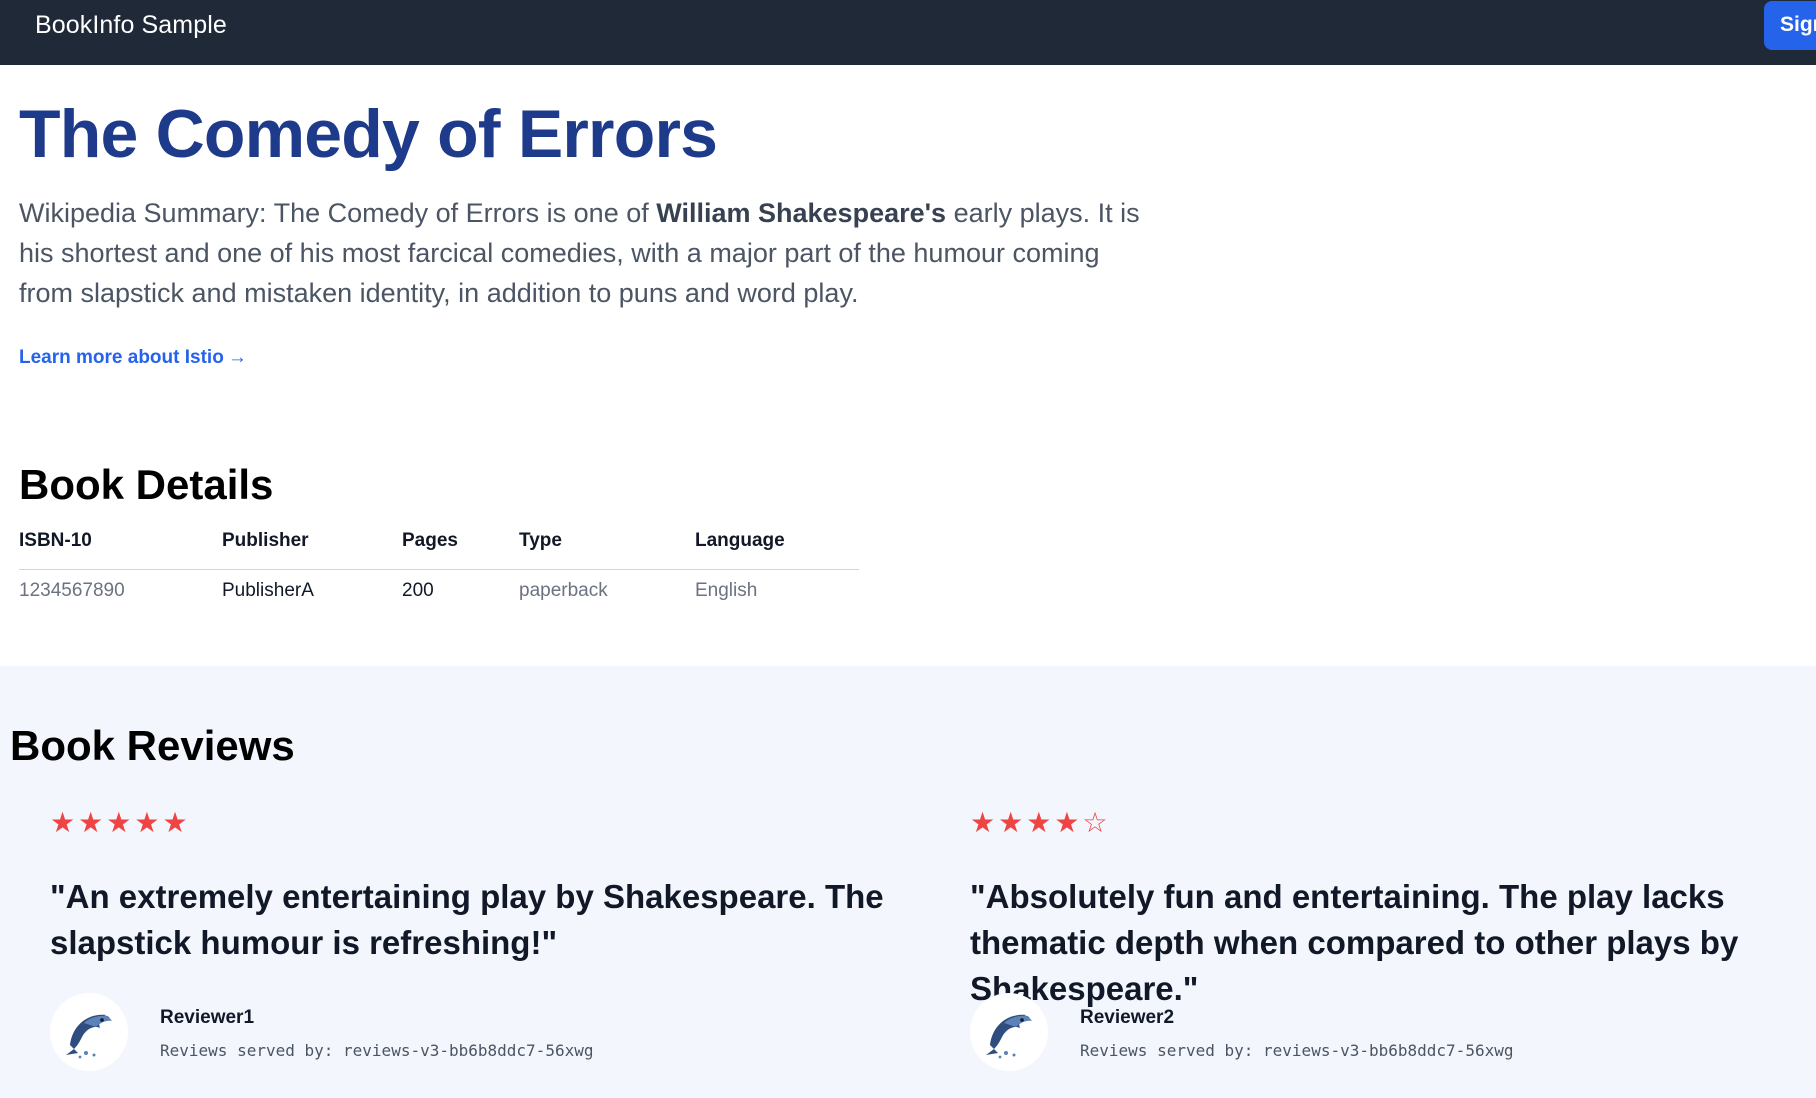 This screenshot has height=1098, width=1816. What do you see at coordinates (418, 590) in the screenshot?
I see `cell-pages: 200` at bounding box center [418, 590].